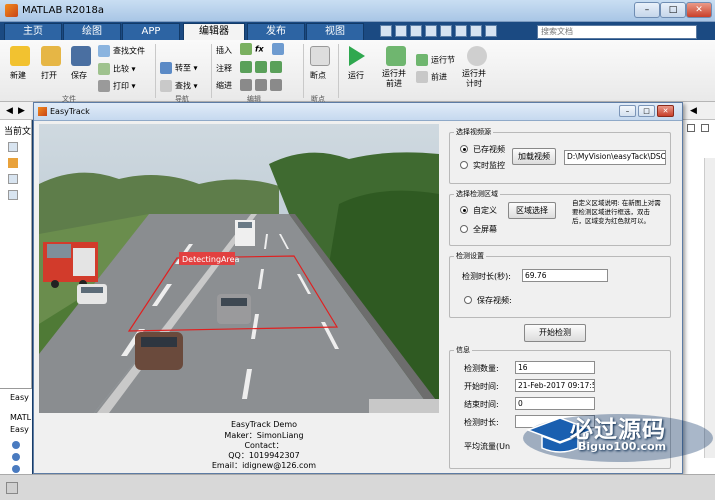 The image size is (715, 500). What do you see at coordinates (474, 79) in the screenshot?
I see `run-time-button: 运行并 计时` at bounding box center [474, 79].